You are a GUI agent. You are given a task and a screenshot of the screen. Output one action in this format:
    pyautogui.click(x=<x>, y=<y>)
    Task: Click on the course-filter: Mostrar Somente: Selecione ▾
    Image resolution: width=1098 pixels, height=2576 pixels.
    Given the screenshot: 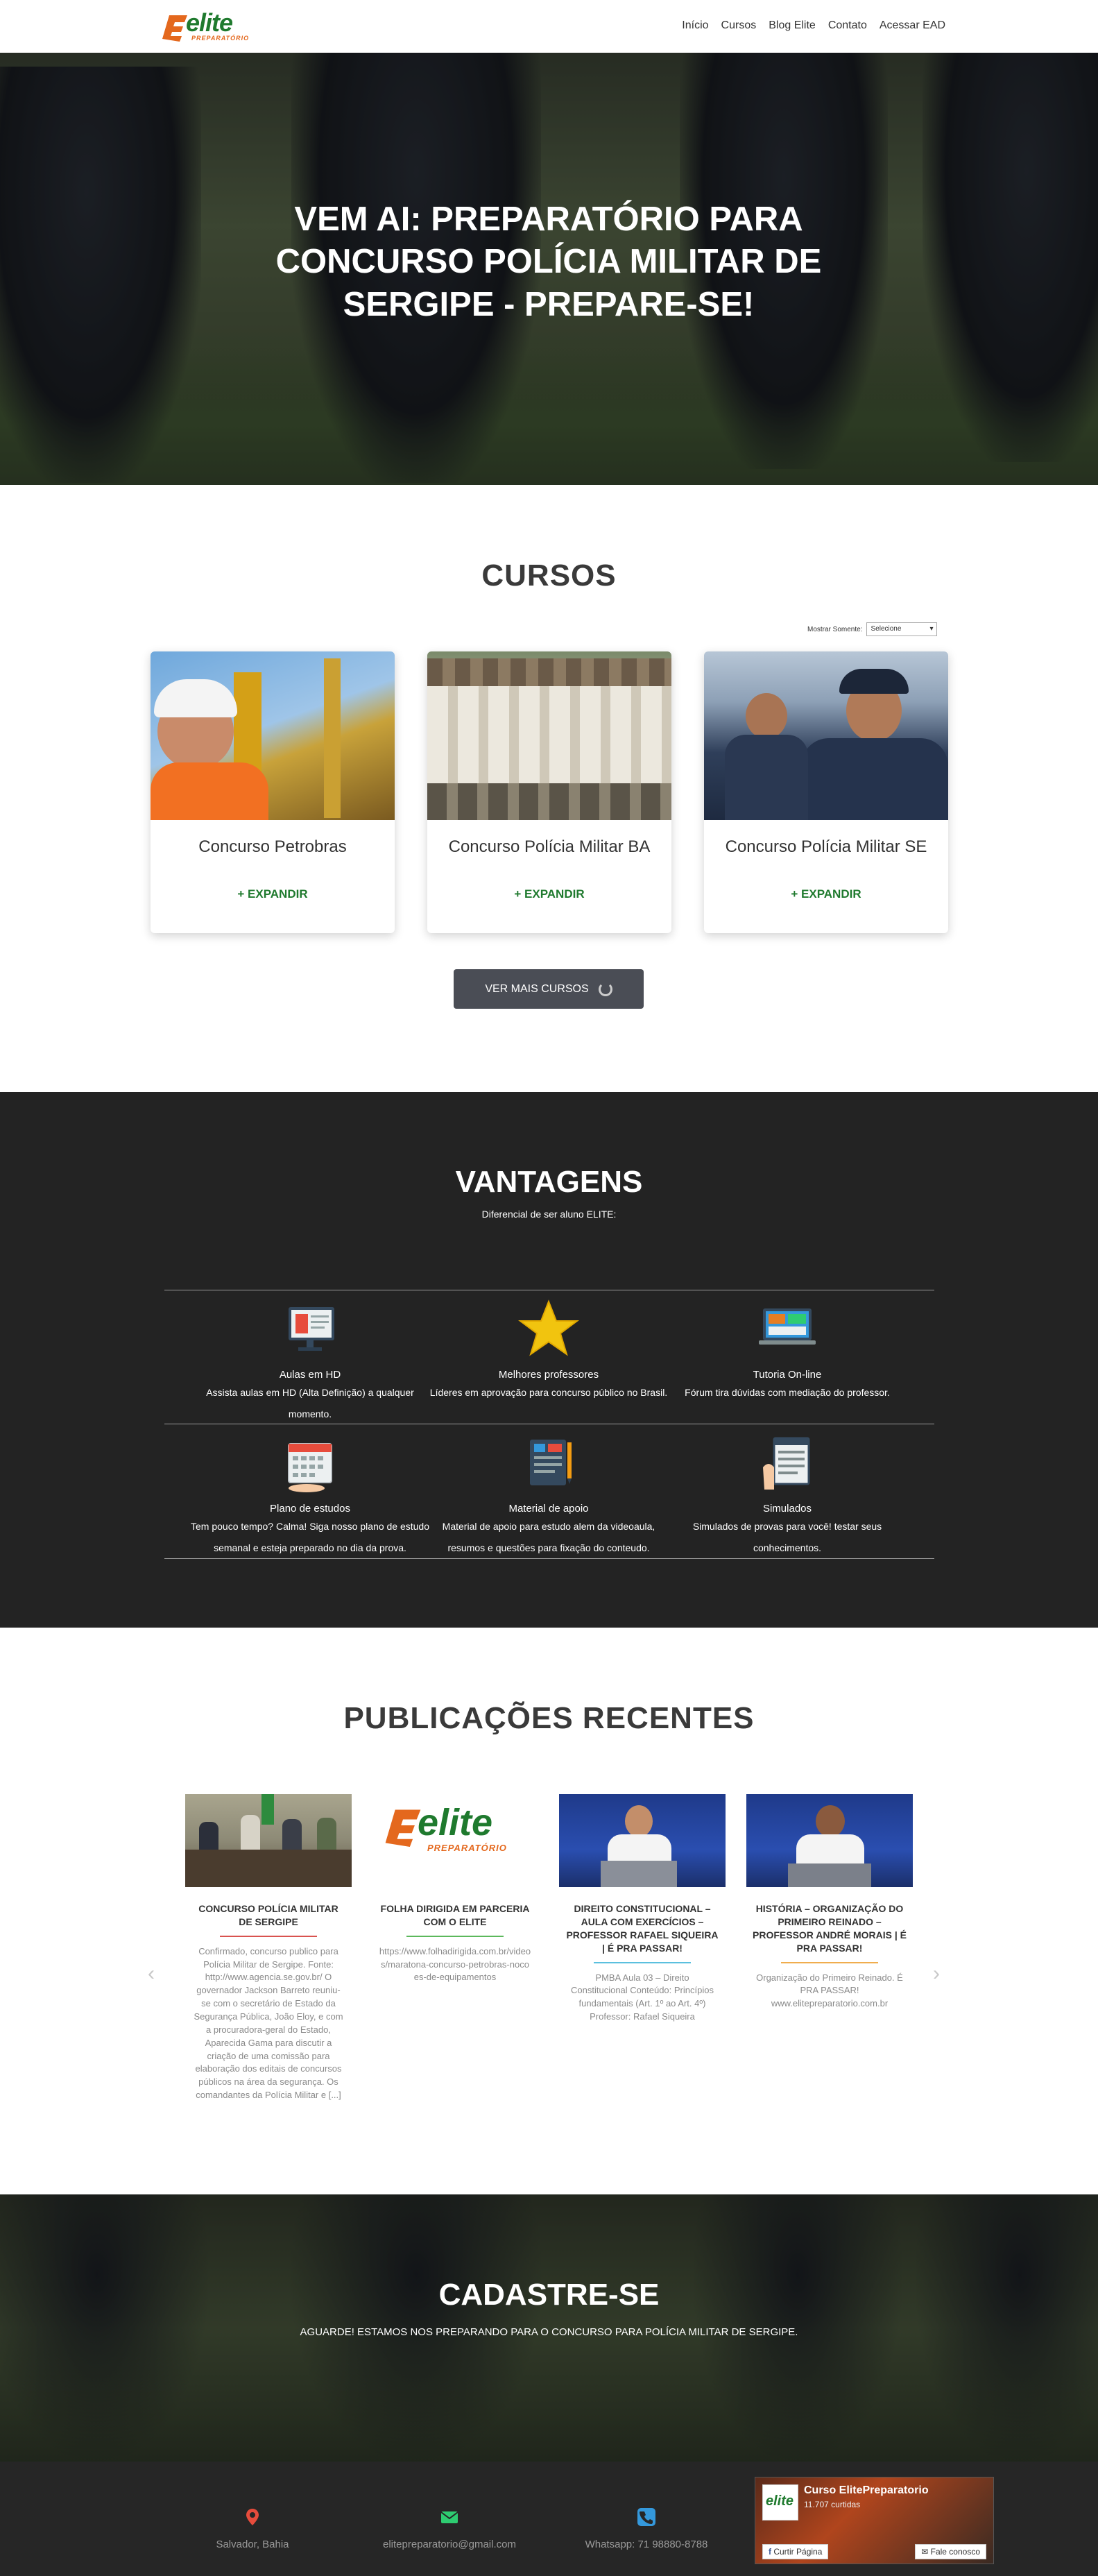 What is the action you would take?
    pyautogui.click(x=873, y=629)
    